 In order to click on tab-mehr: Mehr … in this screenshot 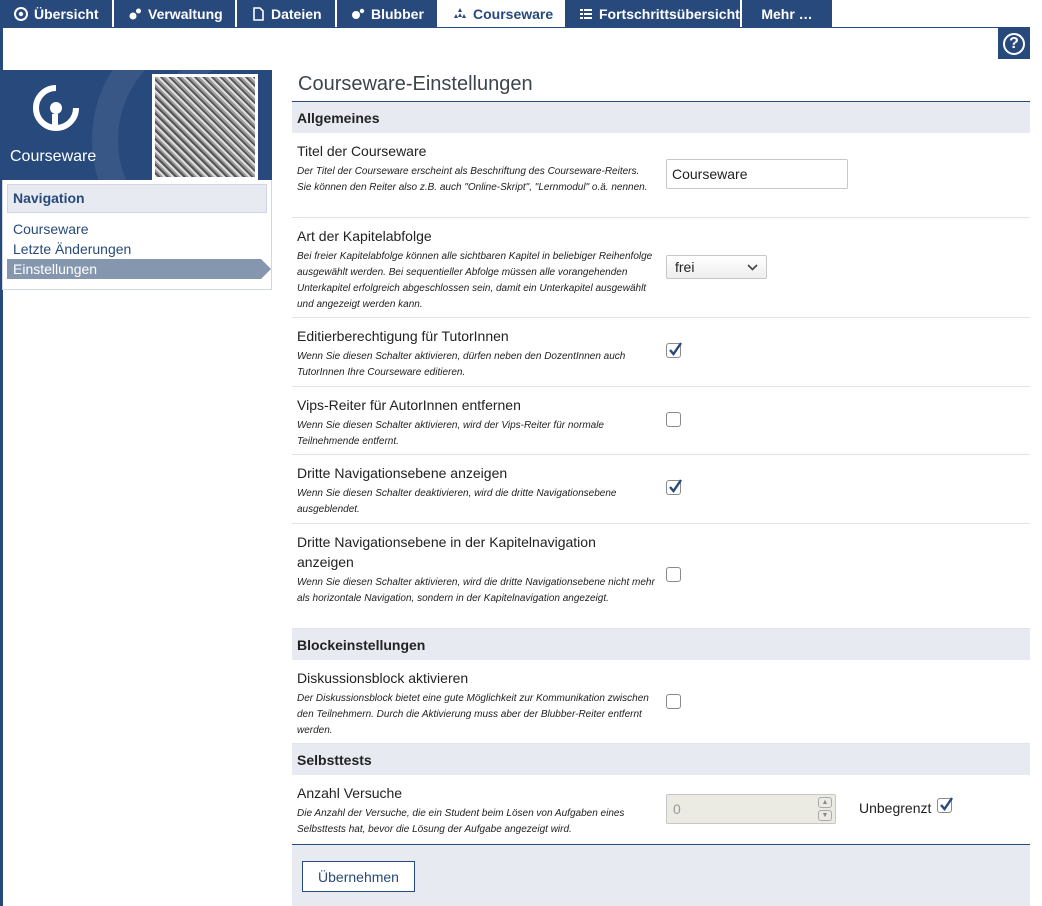, I will do `click(788, 13)`.